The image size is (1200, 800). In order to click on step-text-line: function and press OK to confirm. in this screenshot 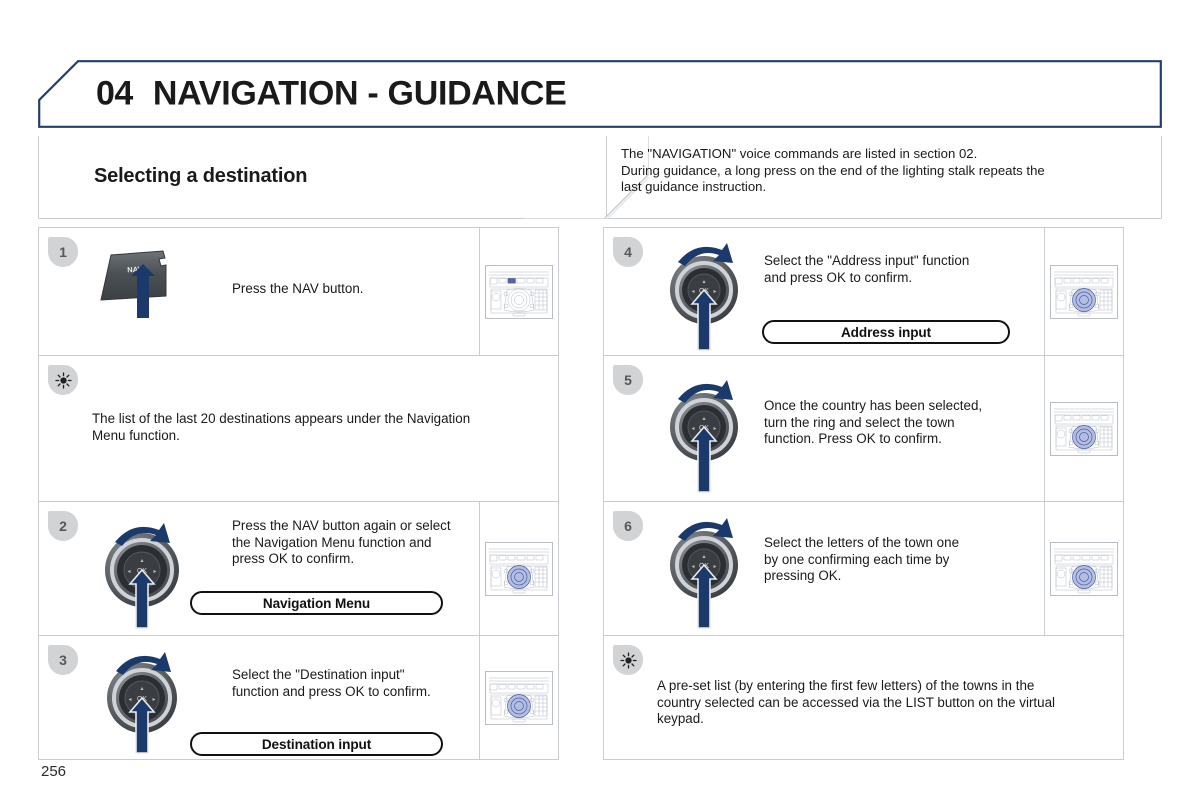, I will do `click(331, 691)`.